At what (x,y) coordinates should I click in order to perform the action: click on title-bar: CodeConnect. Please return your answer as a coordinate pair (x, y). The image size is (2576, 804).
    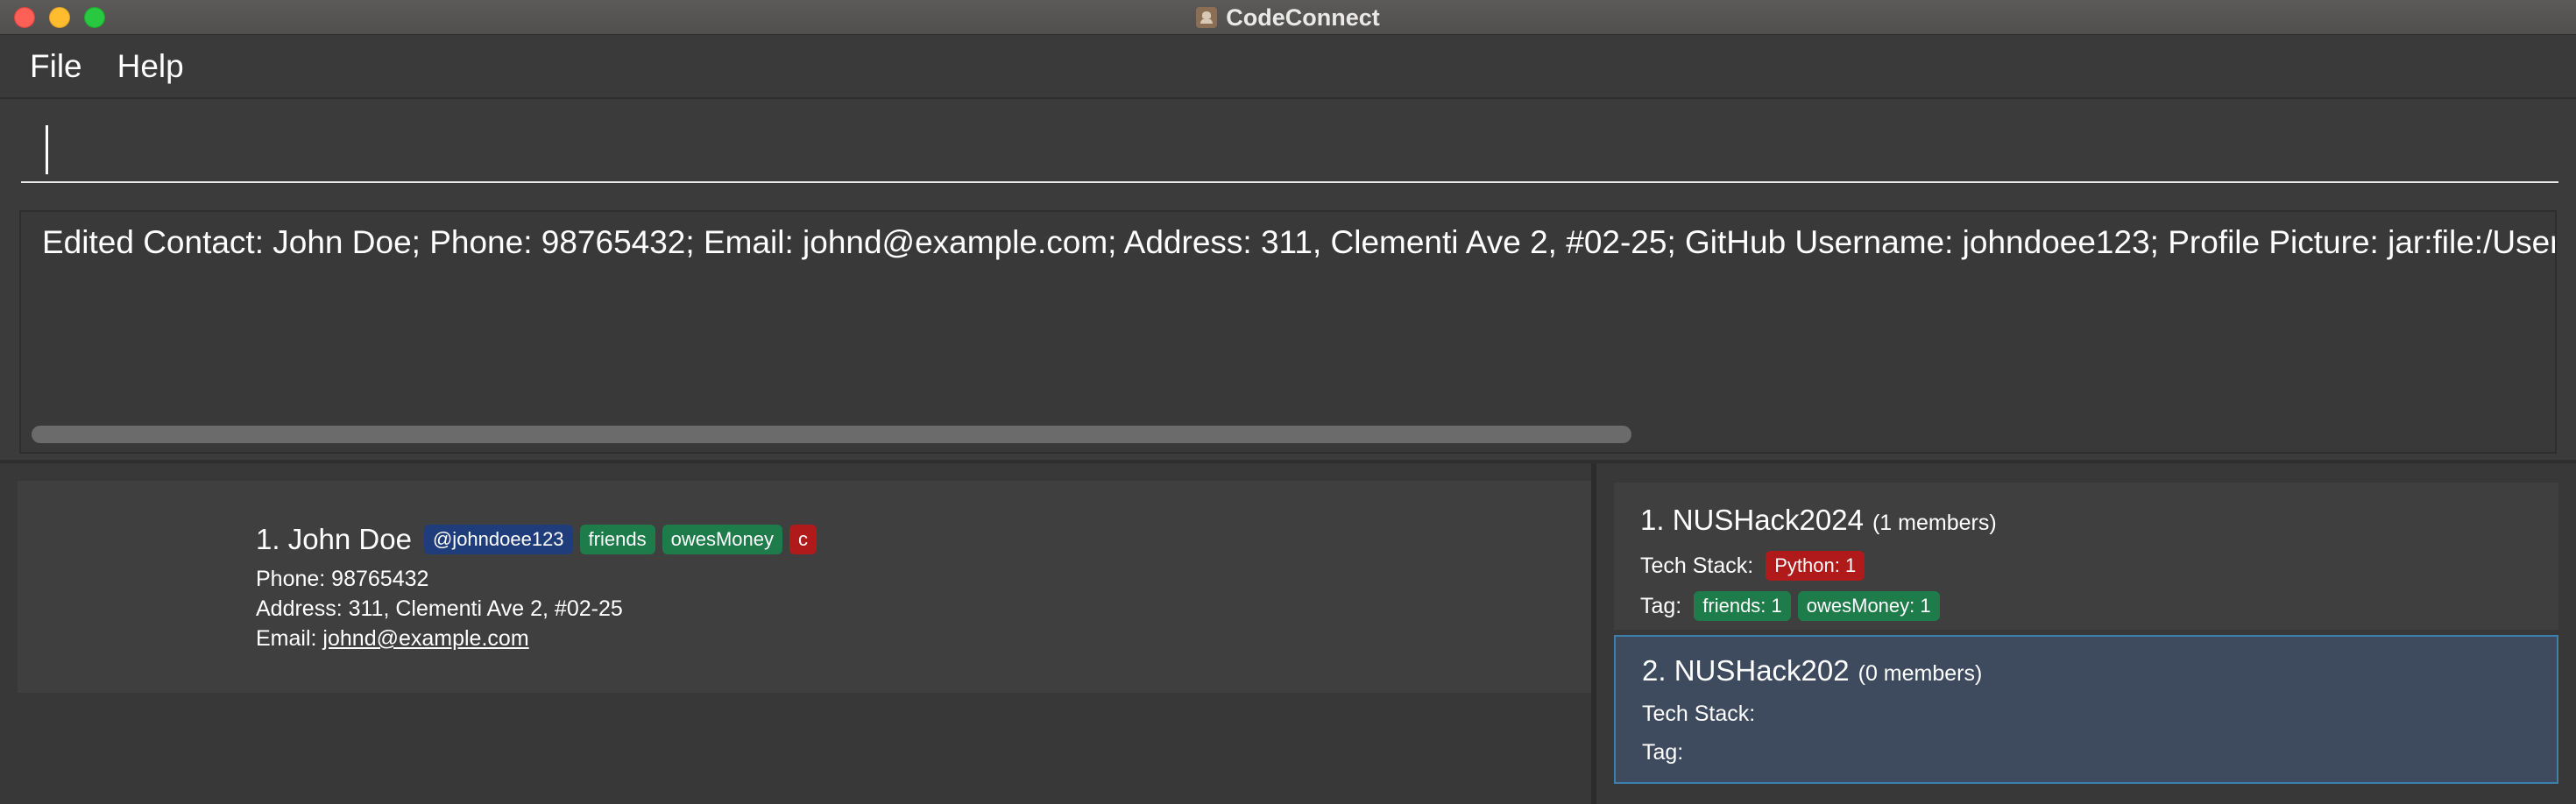
    Looking at the image, I should click on (1288, 18).